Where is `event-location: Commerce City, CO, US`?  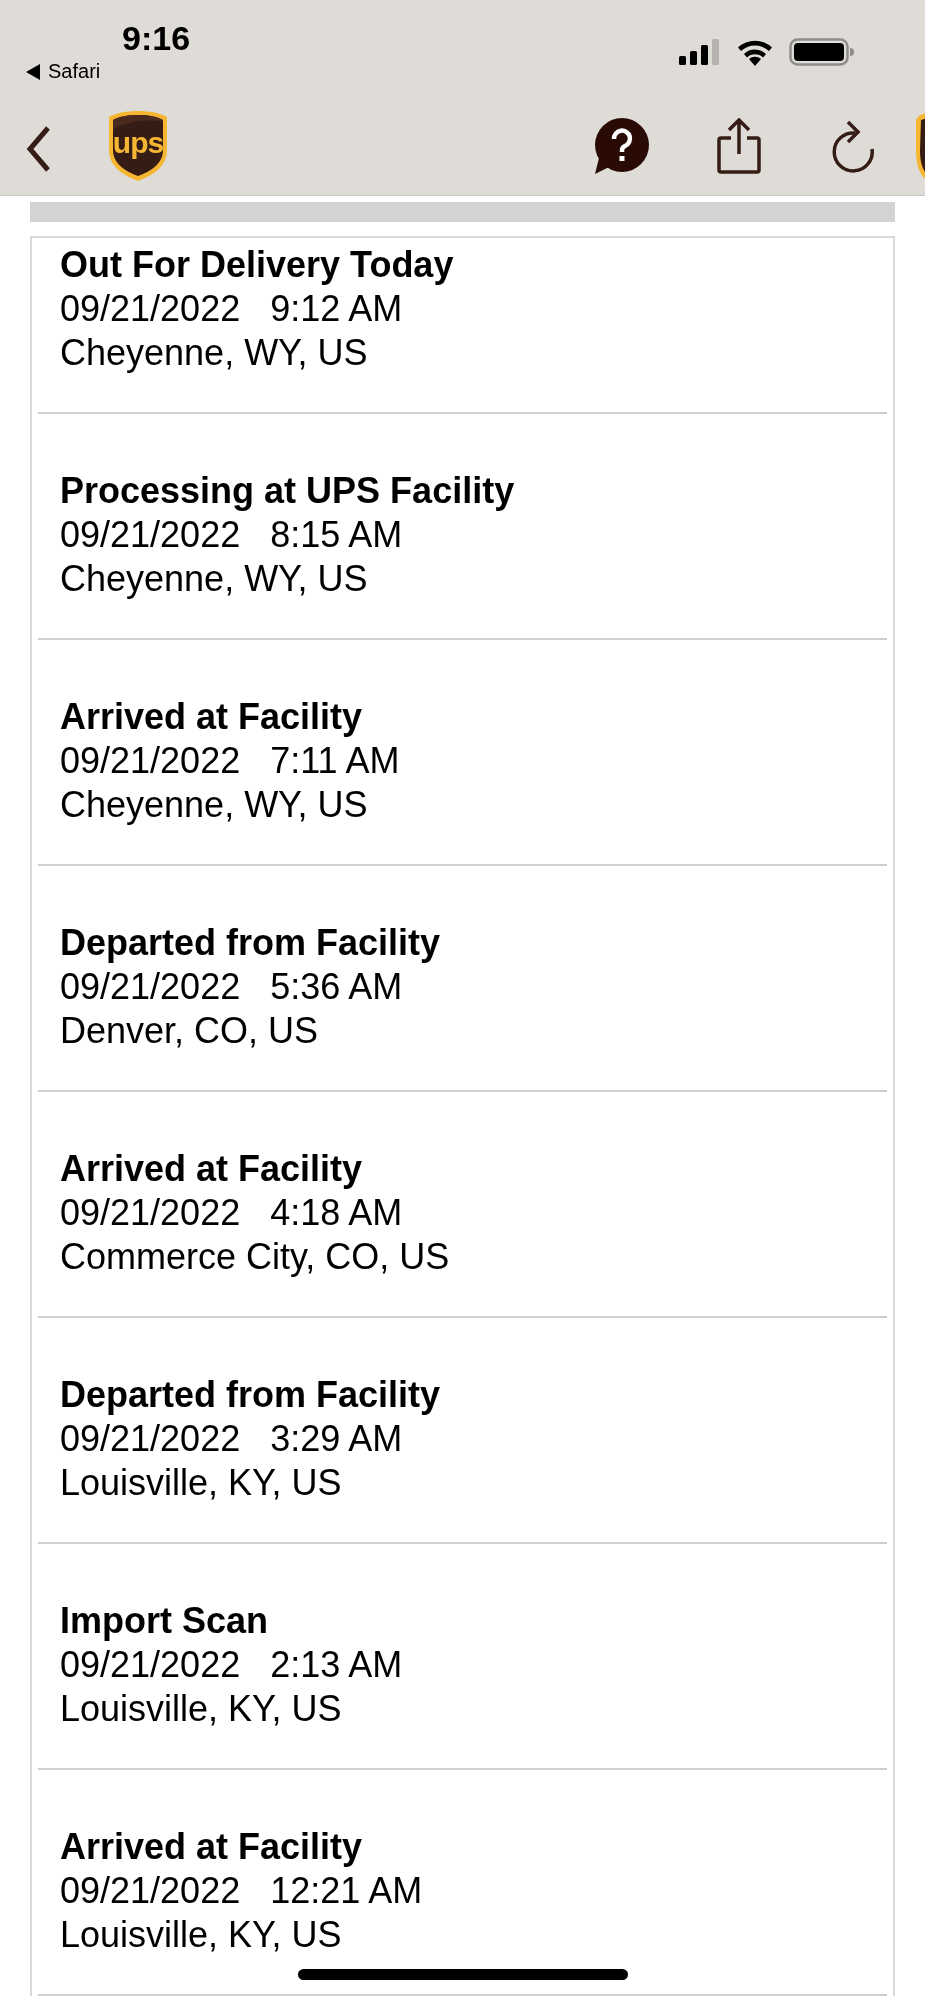
event-location: Commerce City, CO, US is located at coordinates (255, 1257).